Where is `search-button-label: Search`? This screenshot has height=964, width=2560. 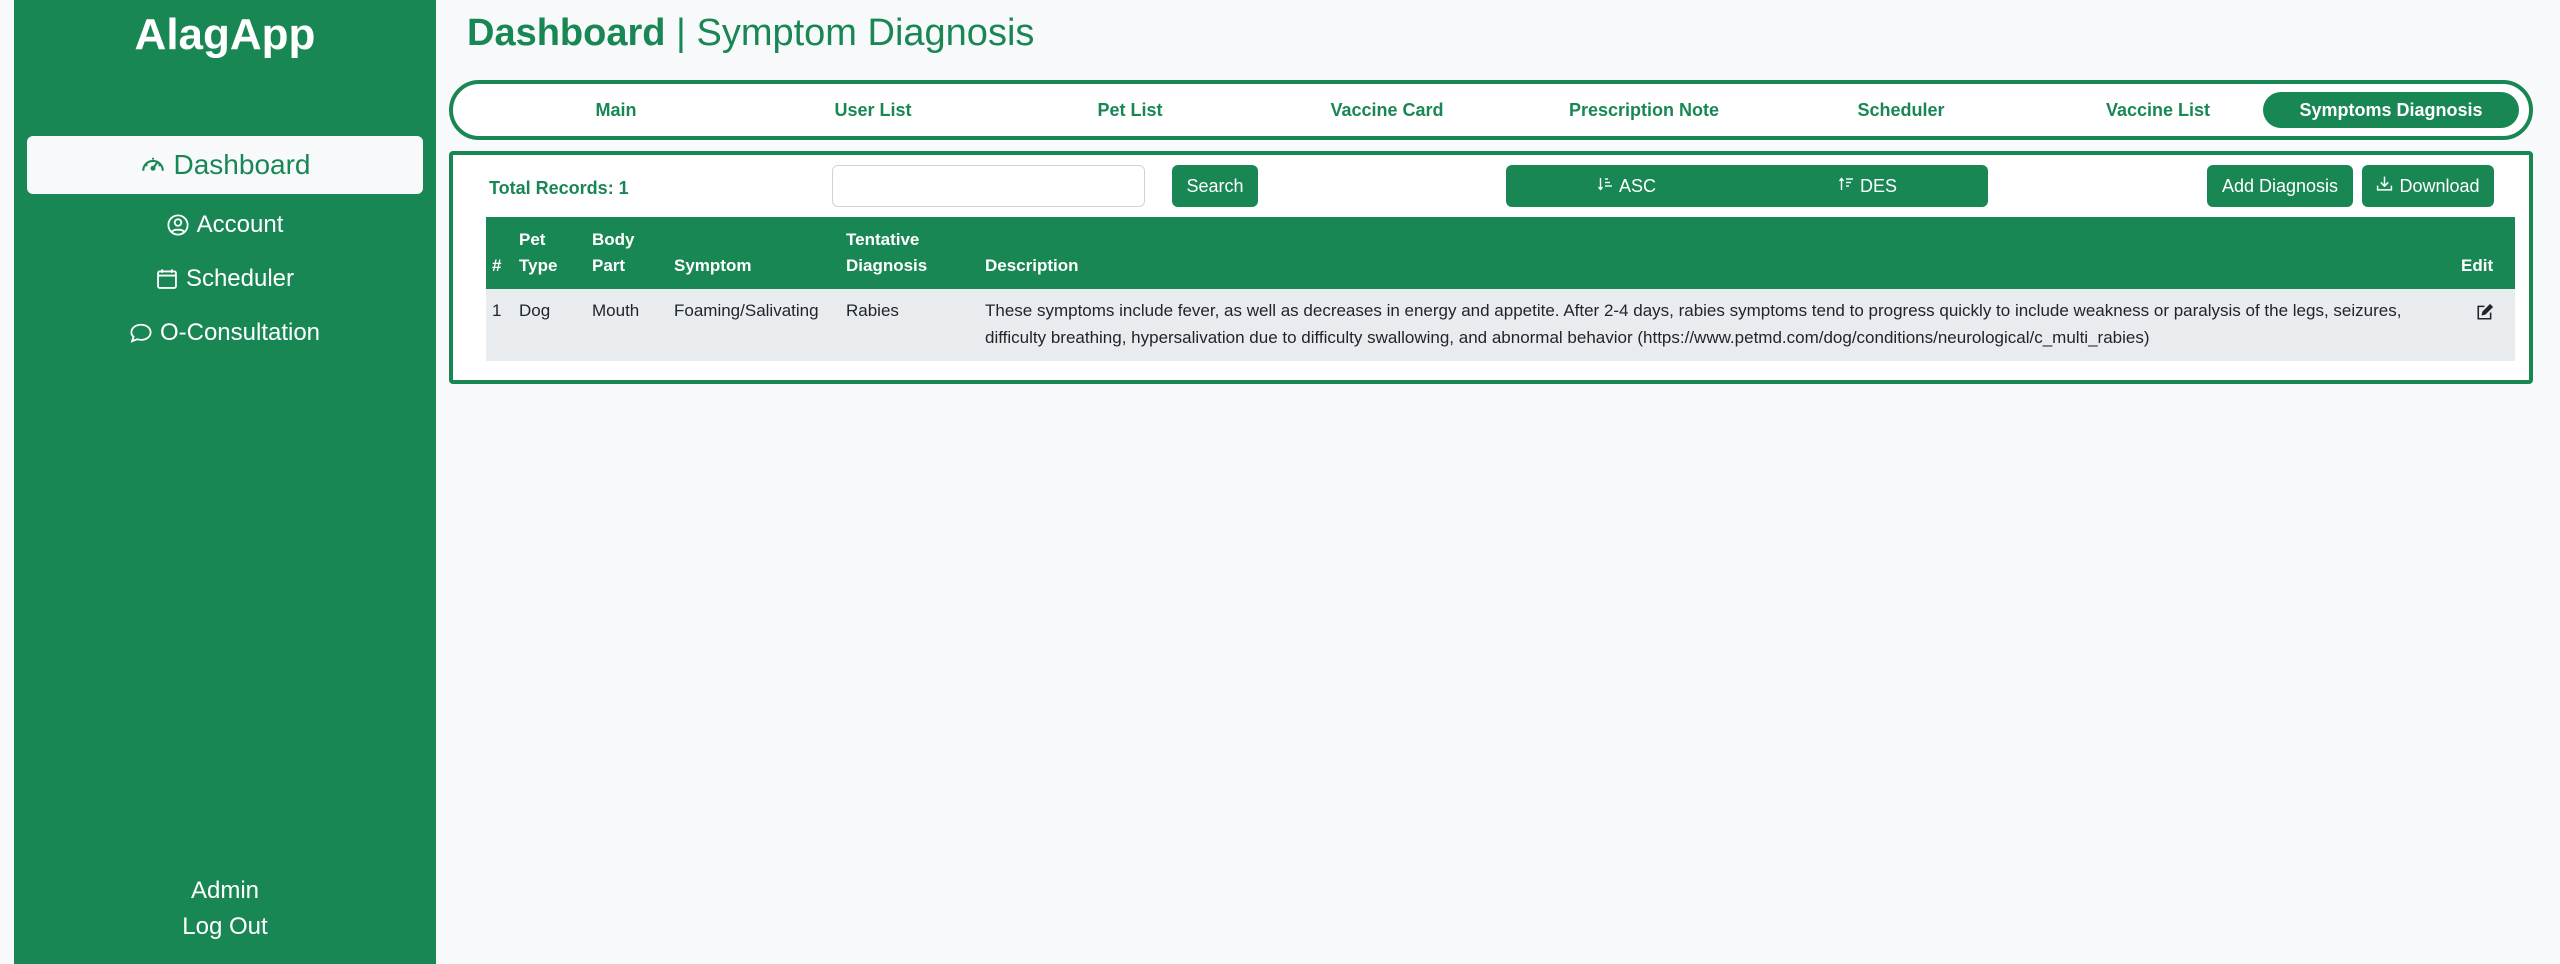 search-button-label: Search is located at coordinates (1215, 185).